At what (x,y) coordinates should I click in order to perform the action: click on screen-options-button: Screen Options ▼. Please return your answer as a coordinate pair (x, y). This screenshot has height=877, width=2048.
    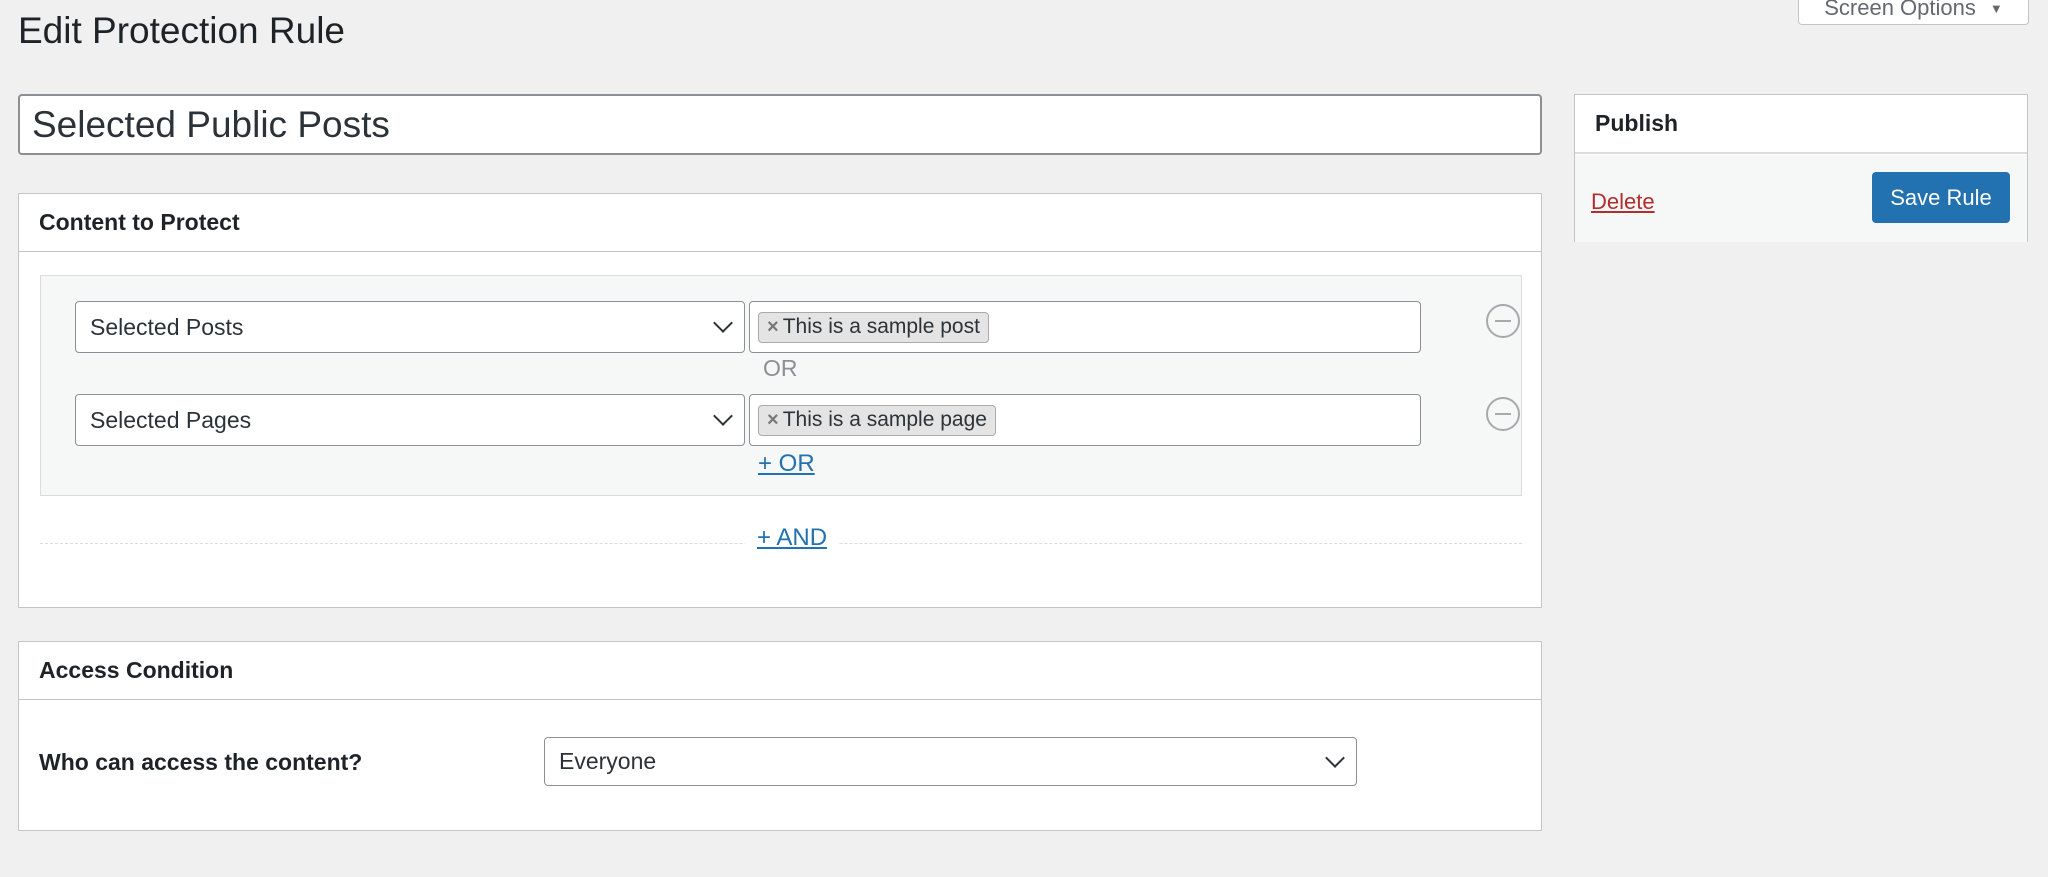
    Looking at the image, I should click on (1913, 12).